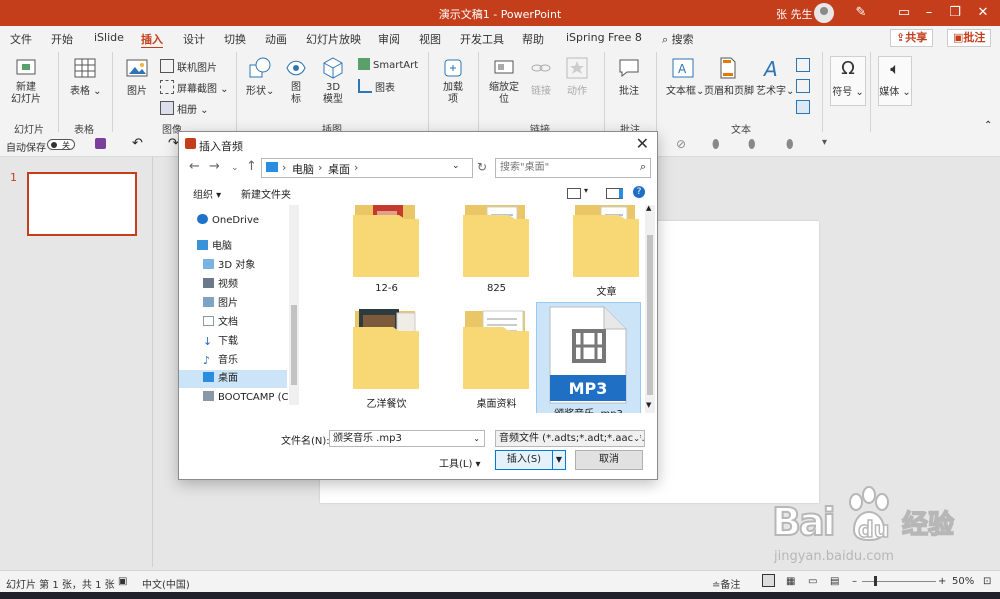 The image size is (1000, 599). Describe the element at coordinates (812, 581) in the screenshot. I see `reading-view-icon: ▭` at that location.